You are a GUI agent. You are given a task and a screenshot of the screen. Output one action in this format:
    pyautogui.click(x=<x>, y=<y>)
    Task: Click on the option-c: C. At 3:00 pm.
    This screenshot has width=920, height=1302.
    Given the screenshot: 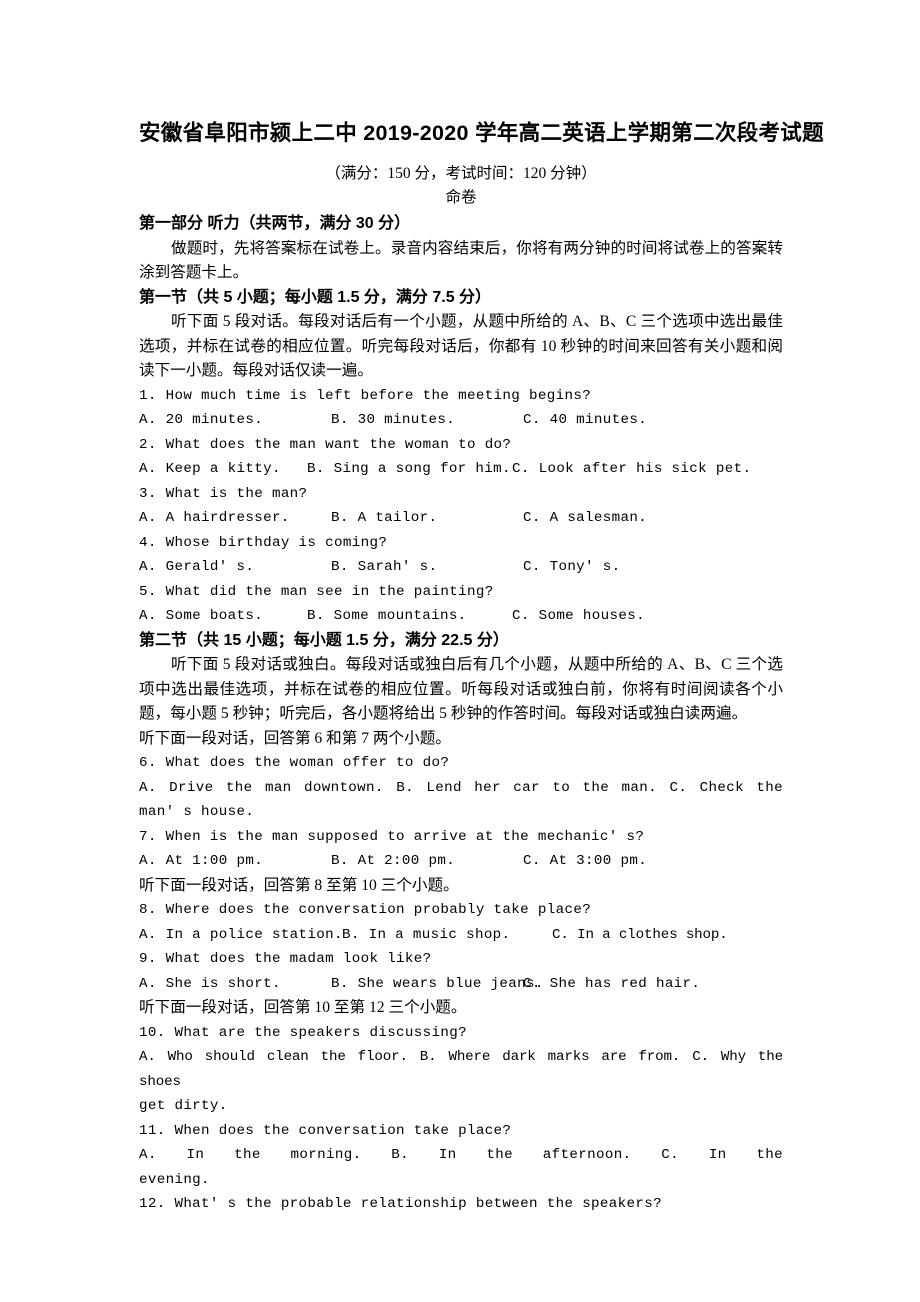 What is the action you would take?
    pyautogui.click(x=585, y=861)
    